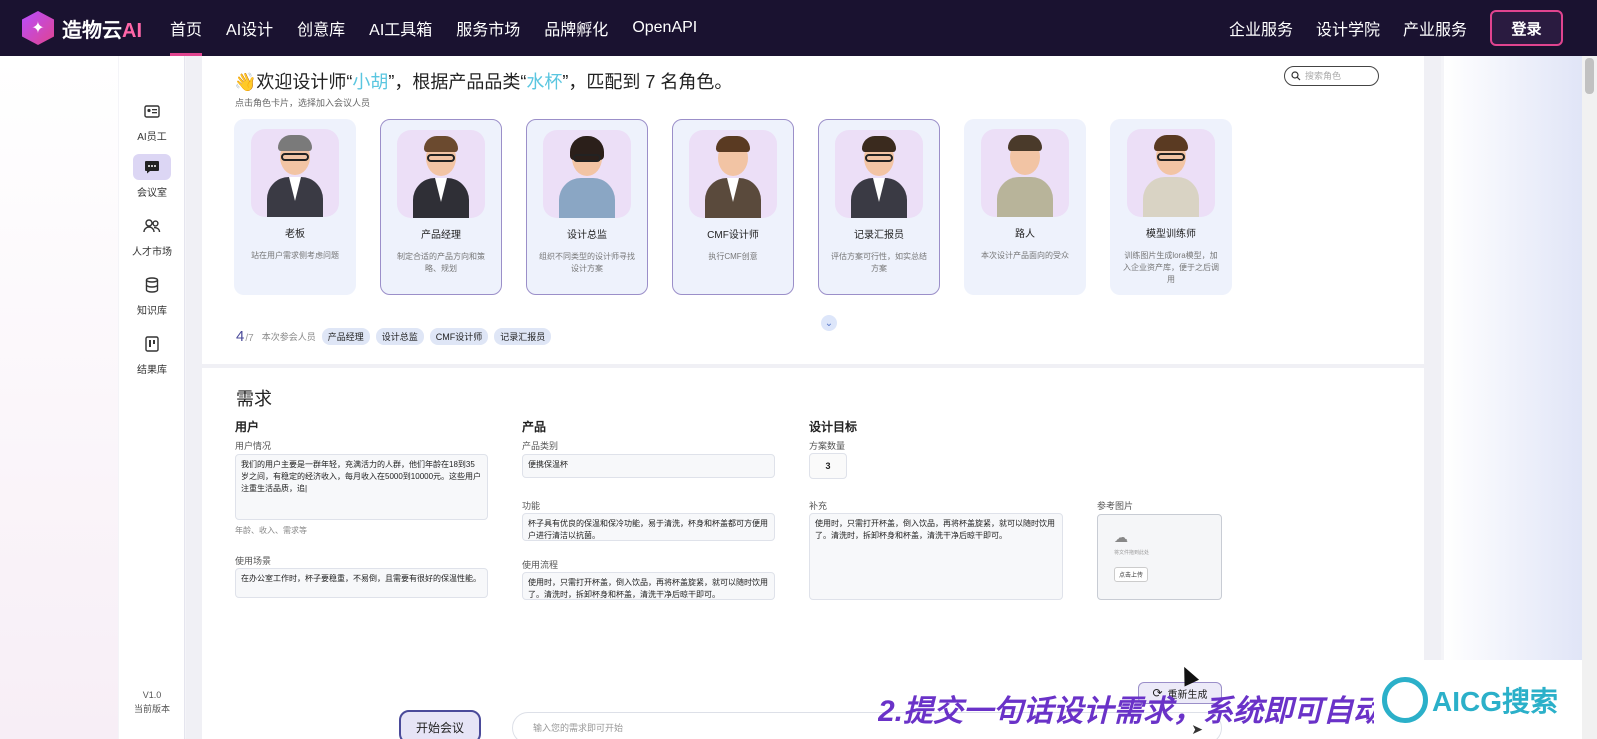 This screenshot has width=1597, height=739. Describe the element at coordinates (1495, 701) in the screenshot. I see `watermark-text: AICG搜索` at that location.